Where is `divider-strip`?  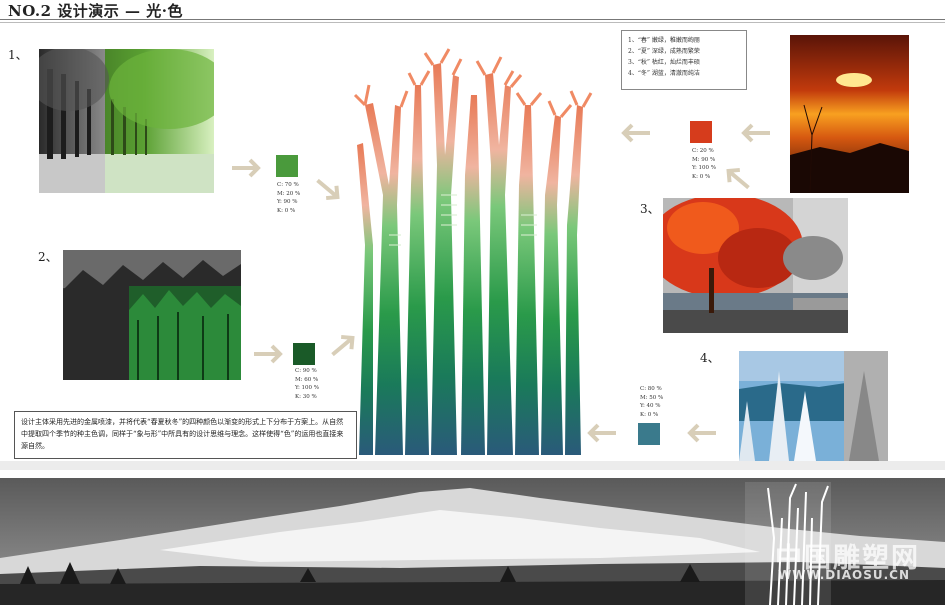 divider-strip is located at coordinates (472, 465).